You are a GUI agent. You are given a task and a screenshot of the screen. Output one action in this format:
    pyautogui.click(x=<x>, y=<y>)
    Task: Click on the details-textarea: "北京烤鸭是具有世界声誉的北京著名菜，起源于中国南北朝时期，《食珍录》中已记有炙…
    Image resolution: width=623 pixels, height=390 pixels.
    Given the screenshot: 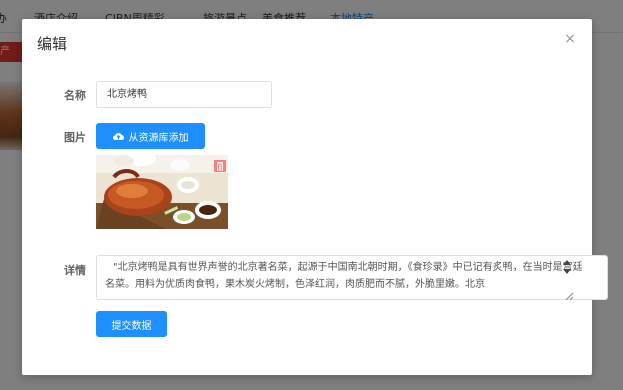 What is the action you would take?
    pyautogui.click(x=352, y=277)
    